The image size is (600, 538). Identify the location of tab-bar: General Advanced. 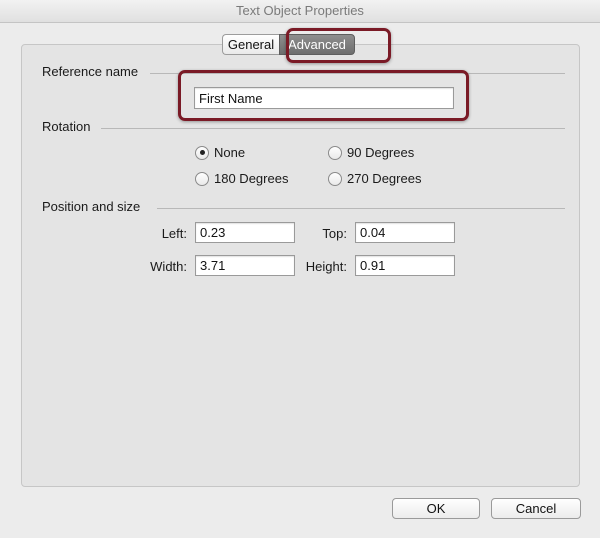
(288, 44).